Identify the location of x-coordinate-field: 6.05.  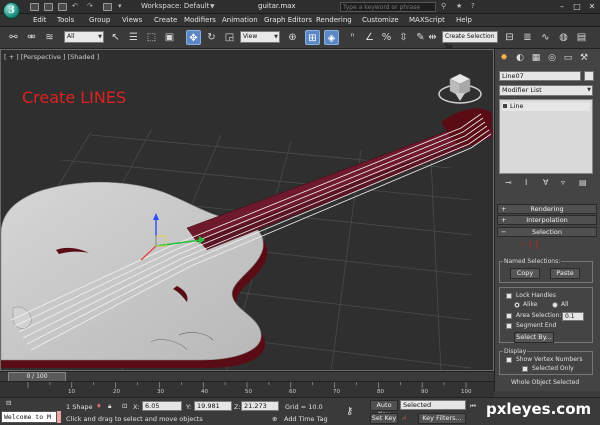
(162, 406).